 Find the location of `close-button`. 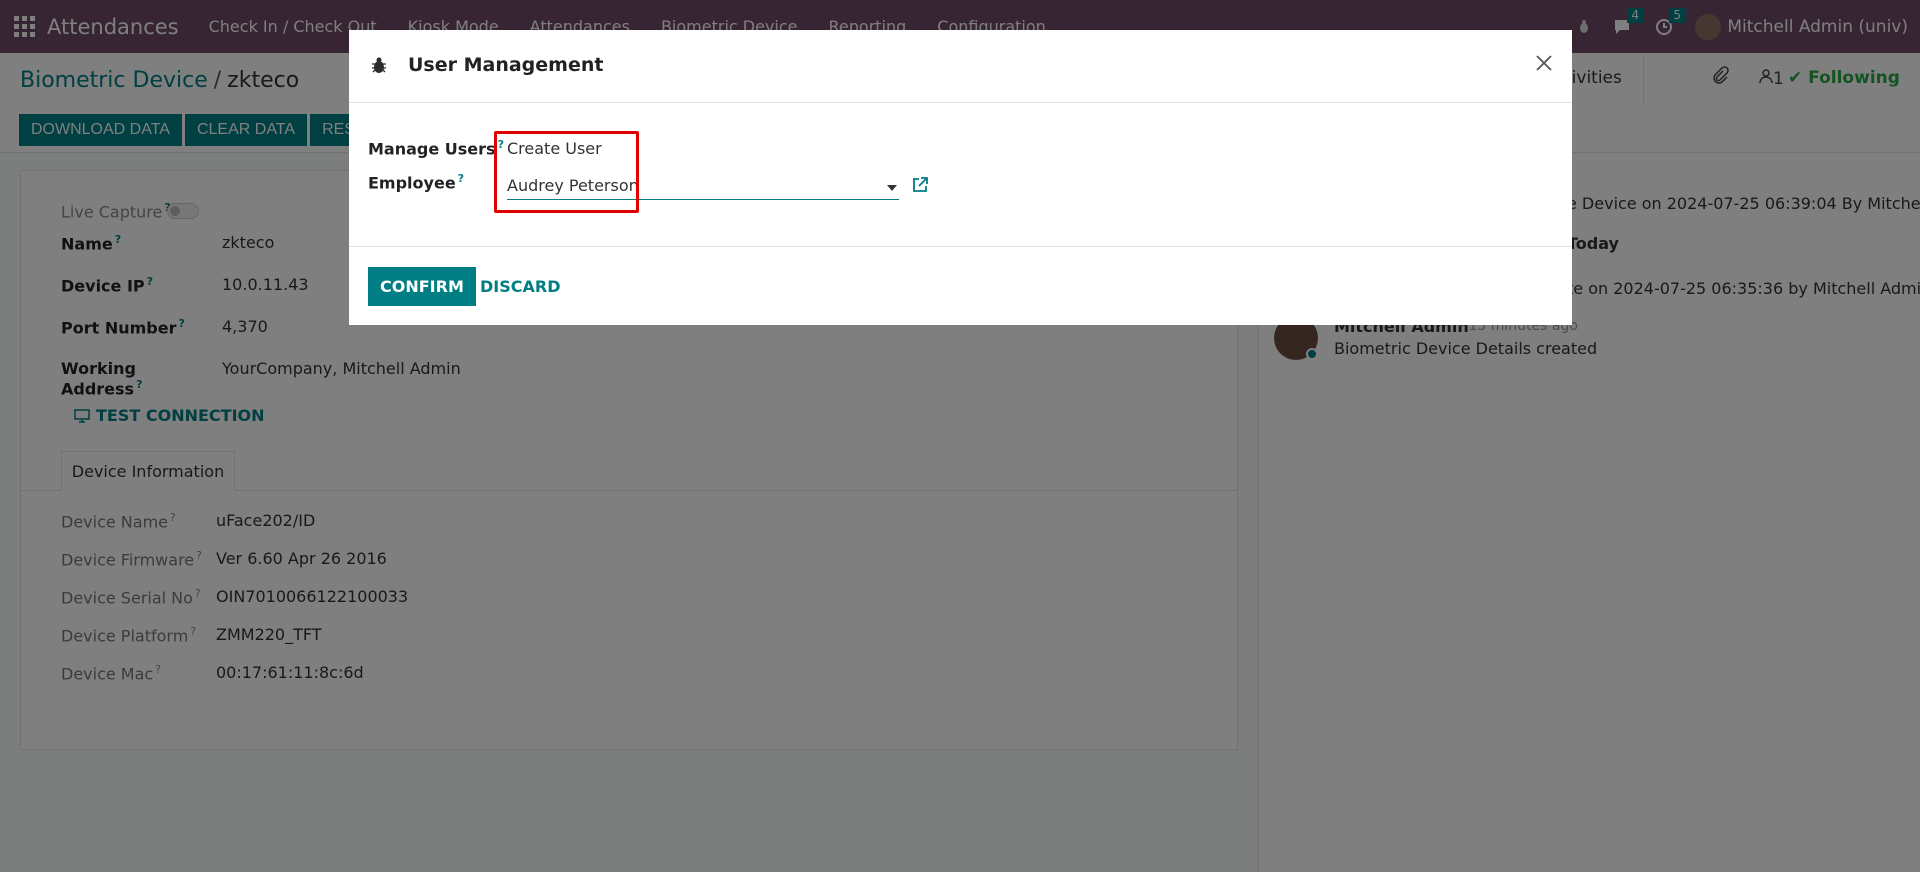

close-button is located at coordinates (1544, 64).